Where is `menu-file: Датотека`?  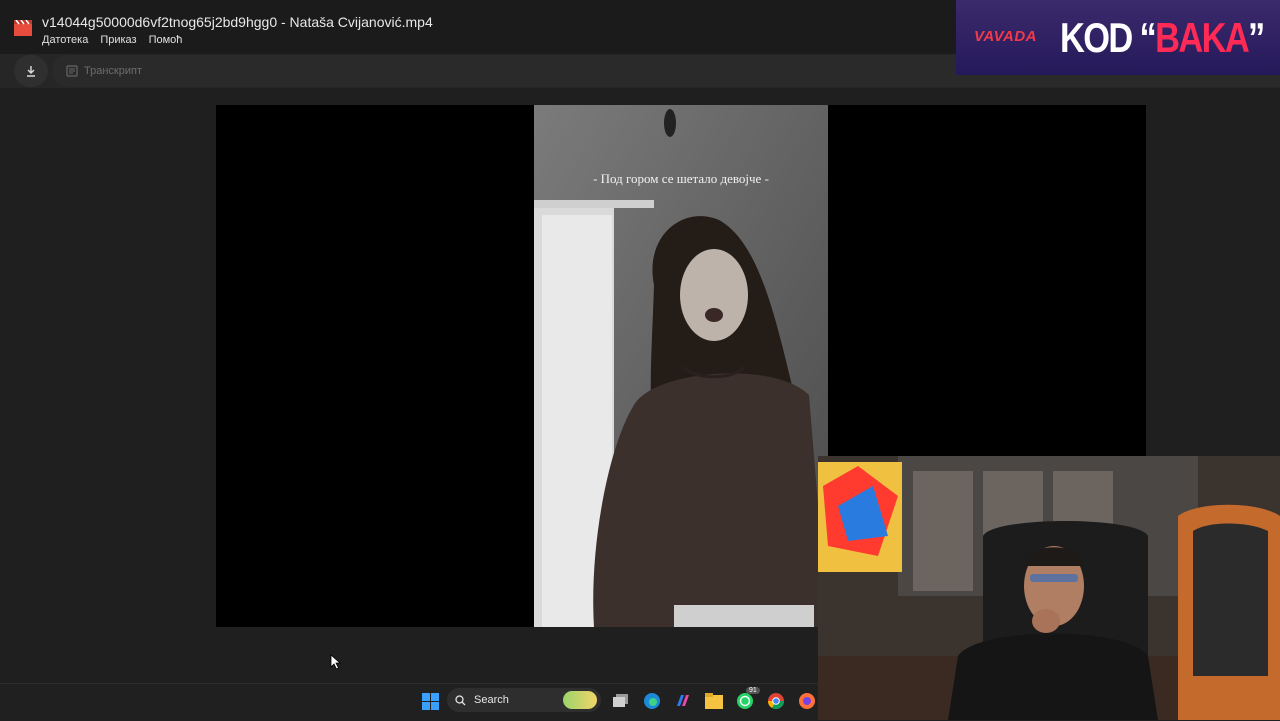
menu-file: Датотека is located at coordinates (65, 40).